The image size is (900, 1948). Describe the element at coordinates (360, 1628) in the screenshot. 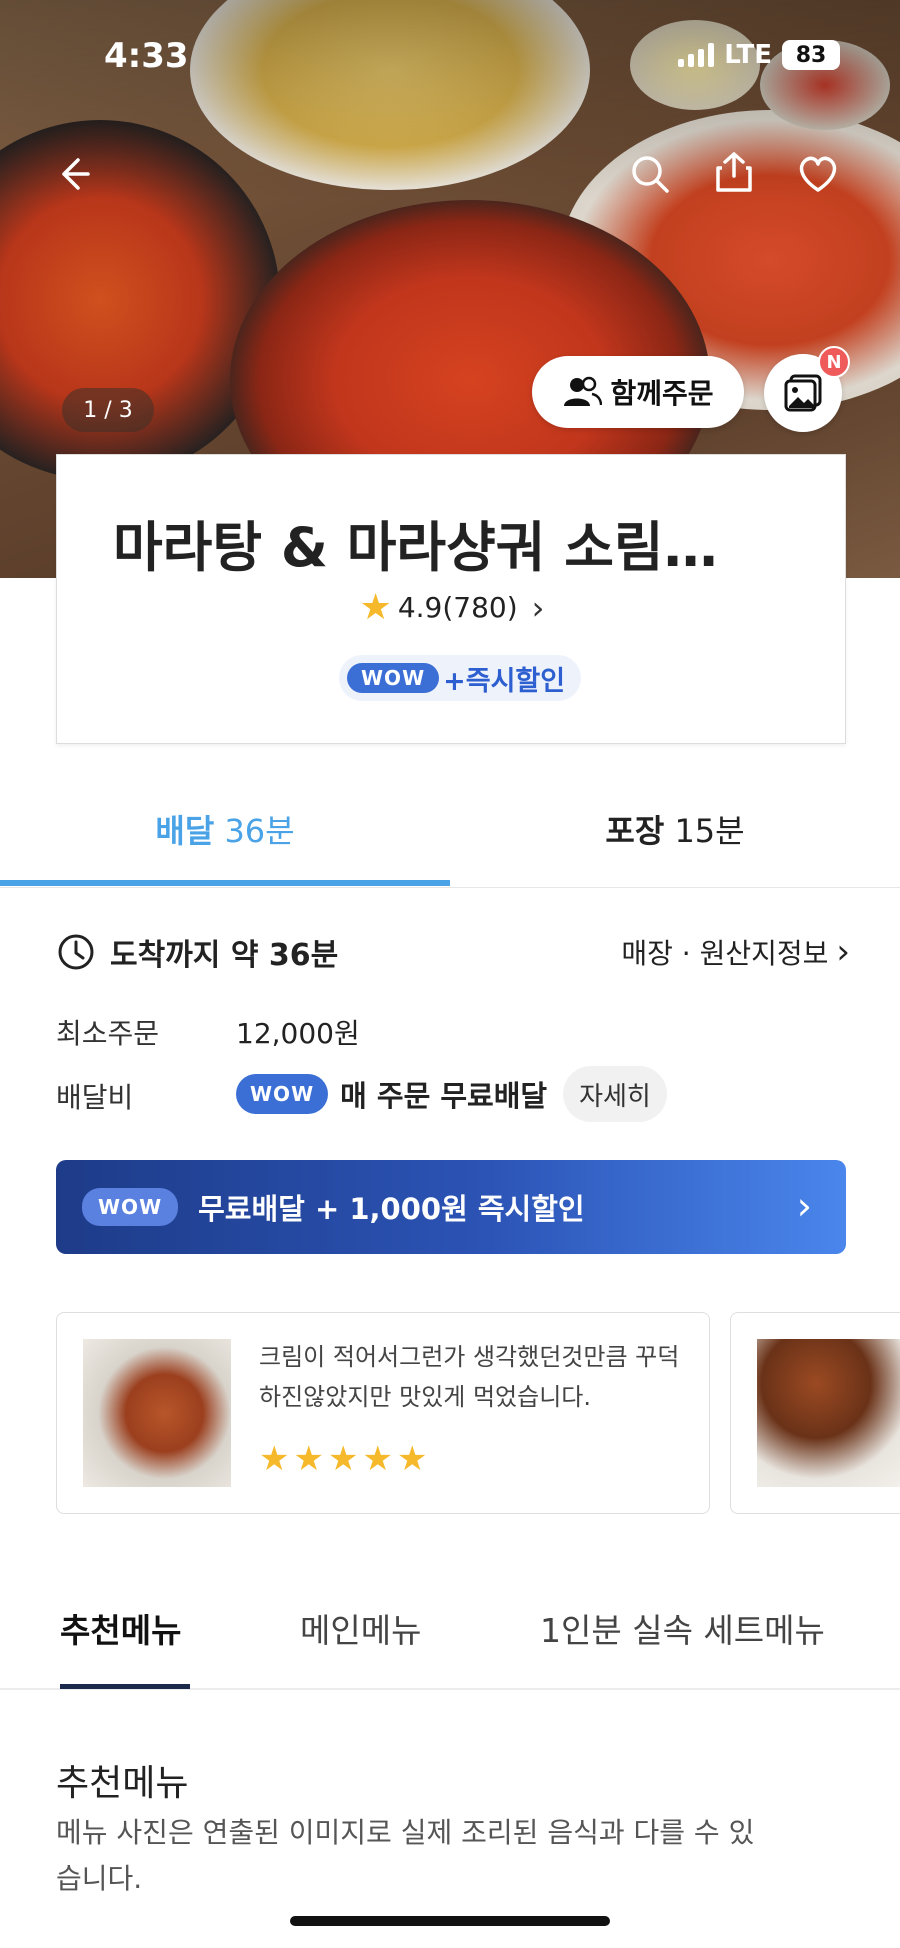

I see `tab-main-menu: 메인메뉴` at that location.